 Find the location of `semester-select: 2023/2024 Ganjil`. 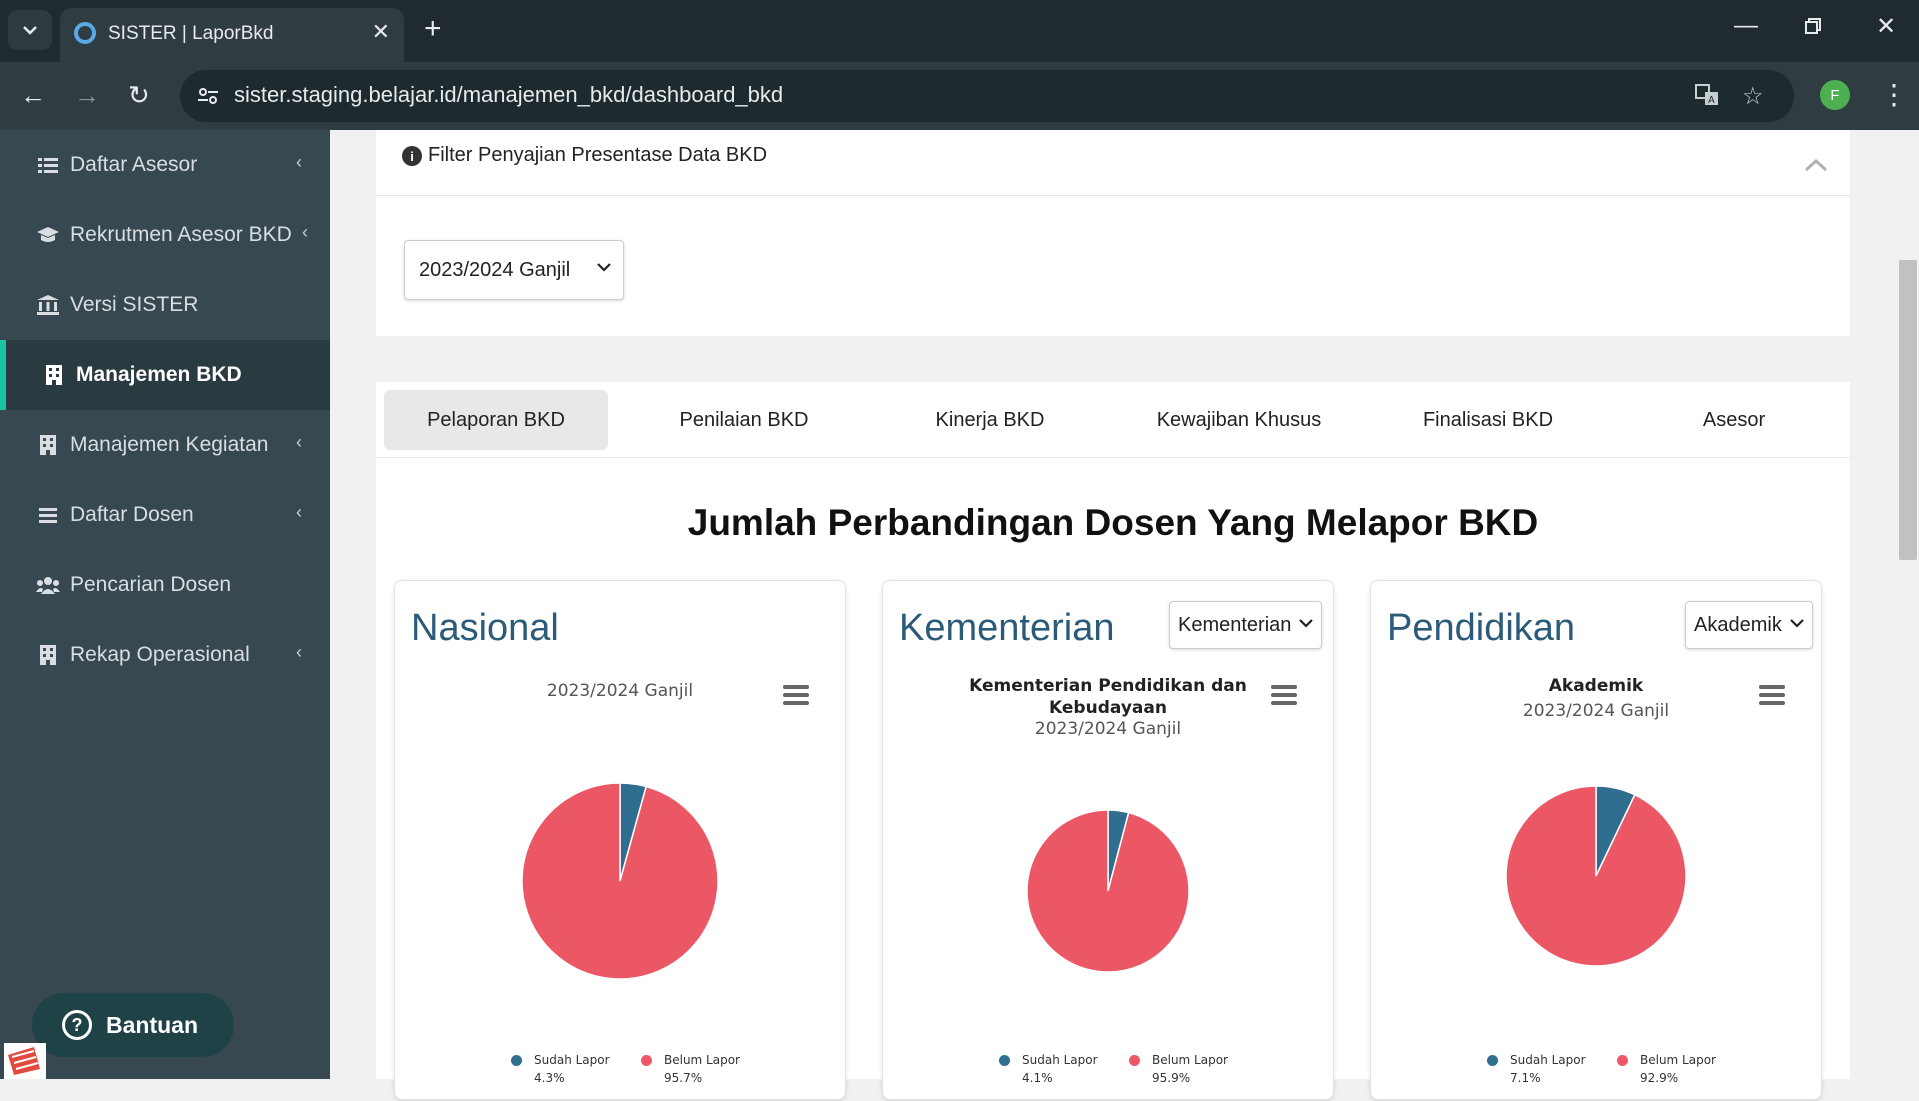

semester-select: 2023/2024 Ganjil is located at coordinates (514, 270).